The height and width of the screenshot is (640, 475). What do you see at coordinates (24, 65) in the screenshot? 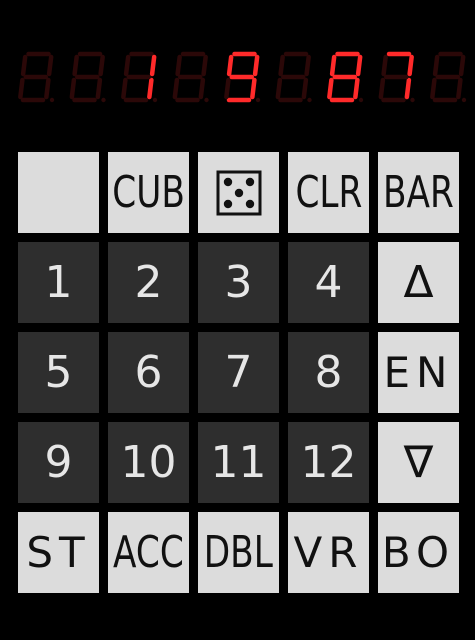
I see `digit-1-segment-f` at bounding box center [24, 65].